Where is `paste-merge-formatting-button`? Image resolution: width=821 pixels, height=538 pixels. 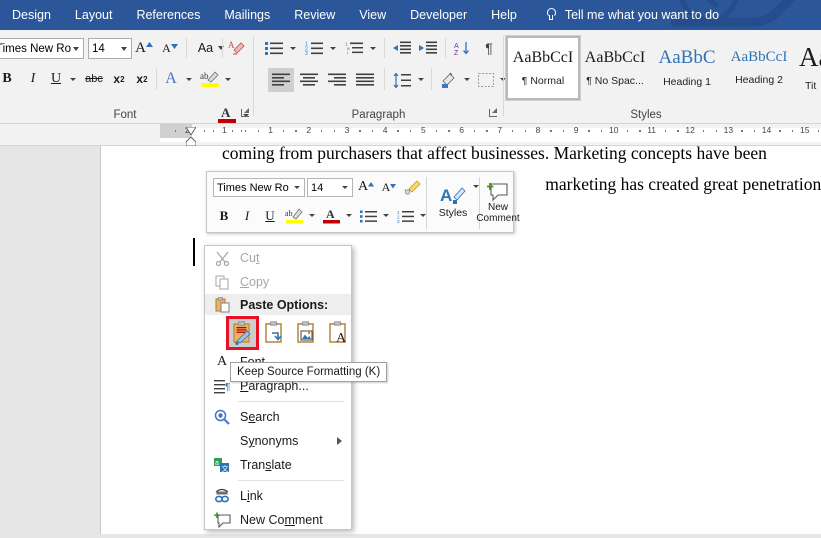 paste-merge-formatting-button is located at coordinates (274, 333).